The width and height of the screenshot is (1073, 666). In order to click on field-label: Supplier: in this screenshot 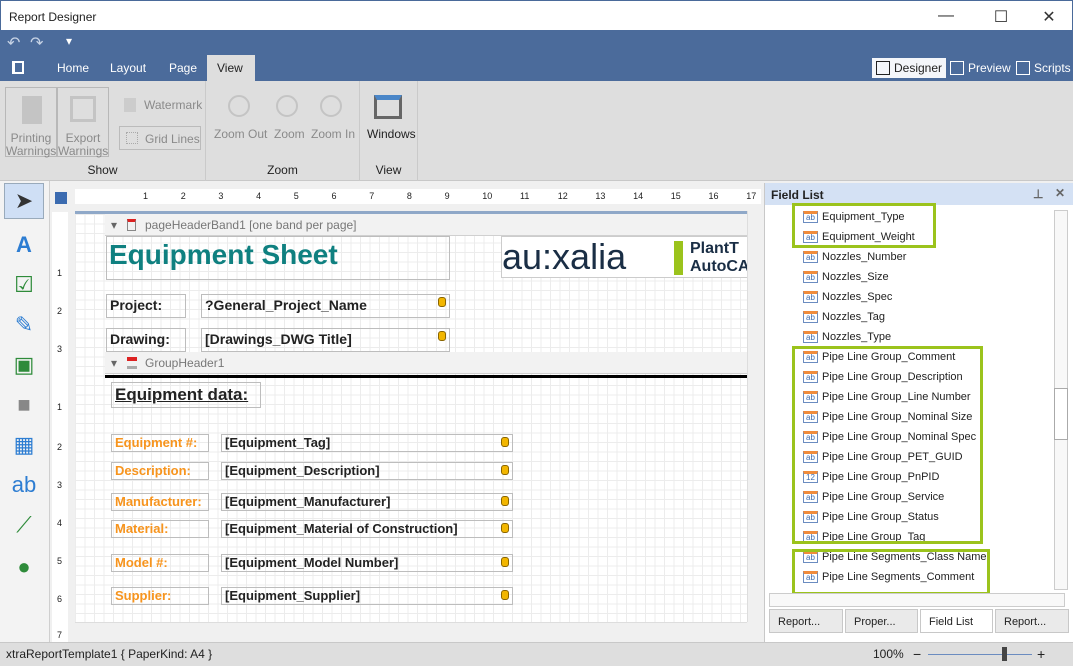, I will do `click(160, 596)`.